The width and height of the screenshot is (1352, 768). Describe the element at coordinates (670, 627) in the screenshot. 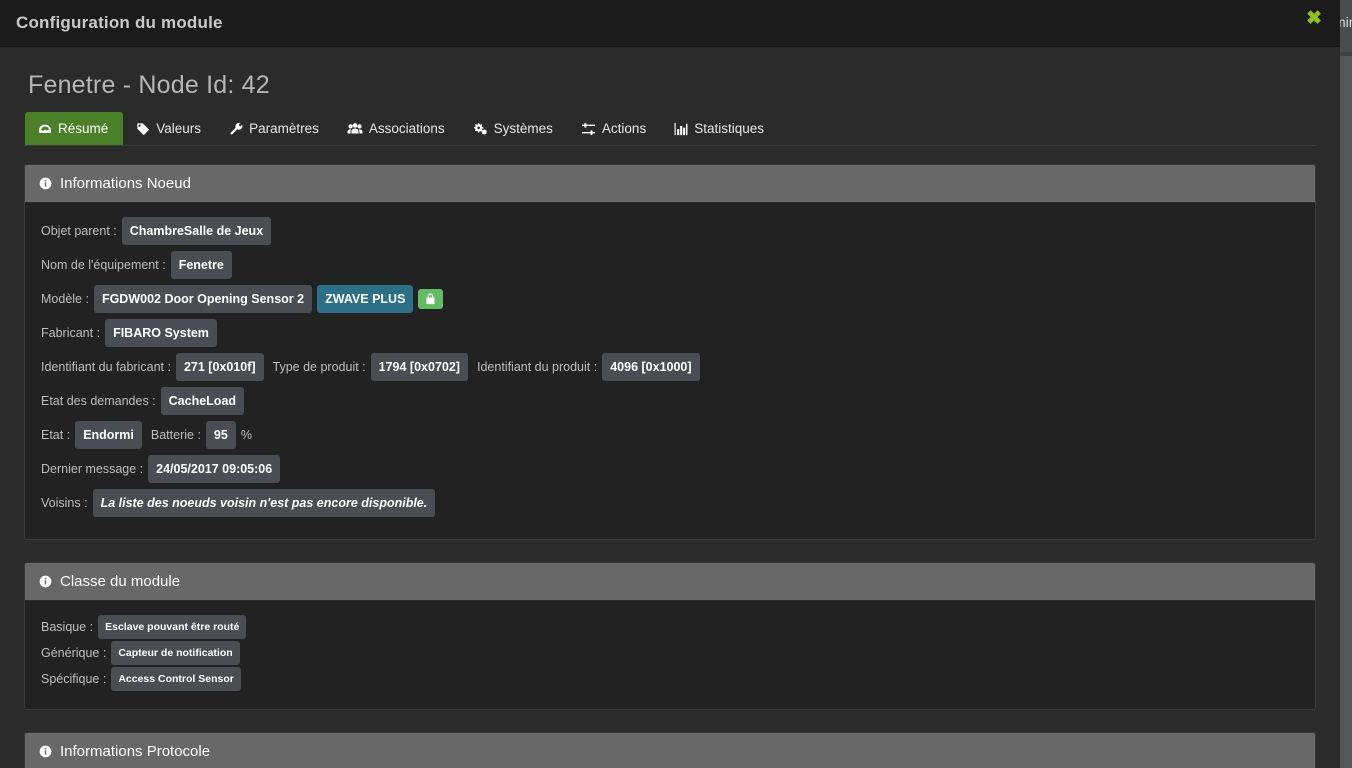

I see `row-class-basic: Basique : Esclave pouvant être routé` at that location.